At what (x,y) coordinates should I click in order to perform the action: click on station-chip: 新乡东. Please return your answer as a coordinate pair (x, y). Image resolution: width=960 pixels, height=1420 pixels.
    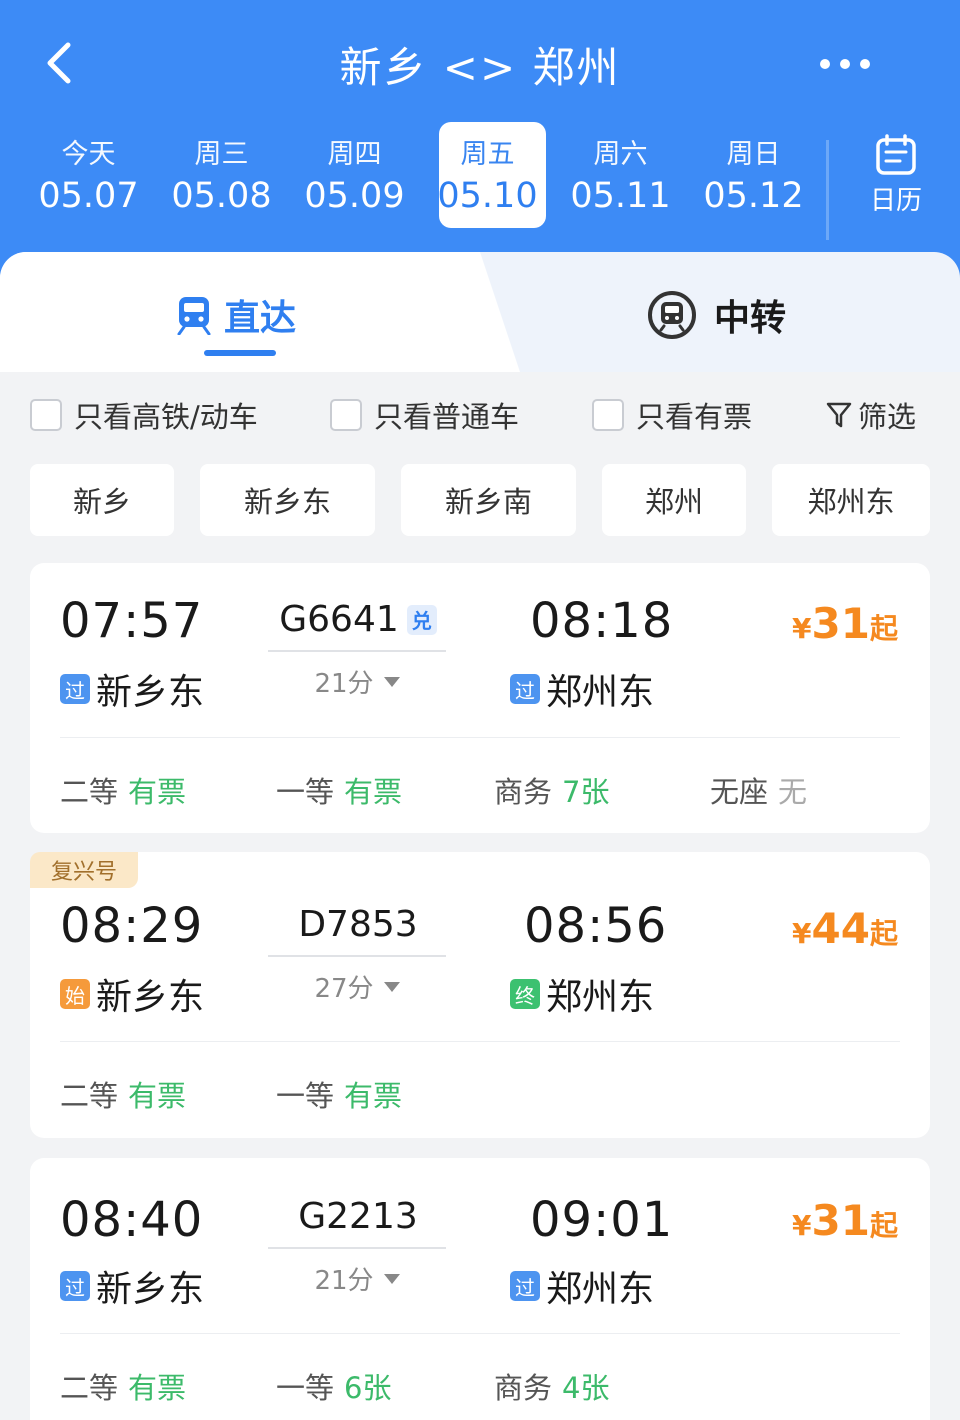
    Looking at the image, I should click on (287, 500).